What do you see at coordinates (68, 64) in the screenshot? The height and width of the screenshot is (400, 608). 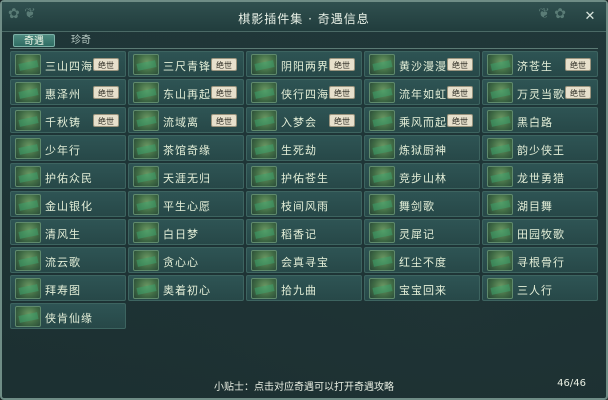 I see `encounter-item: 三山四海 绝世` at bounding box center [68, 64].